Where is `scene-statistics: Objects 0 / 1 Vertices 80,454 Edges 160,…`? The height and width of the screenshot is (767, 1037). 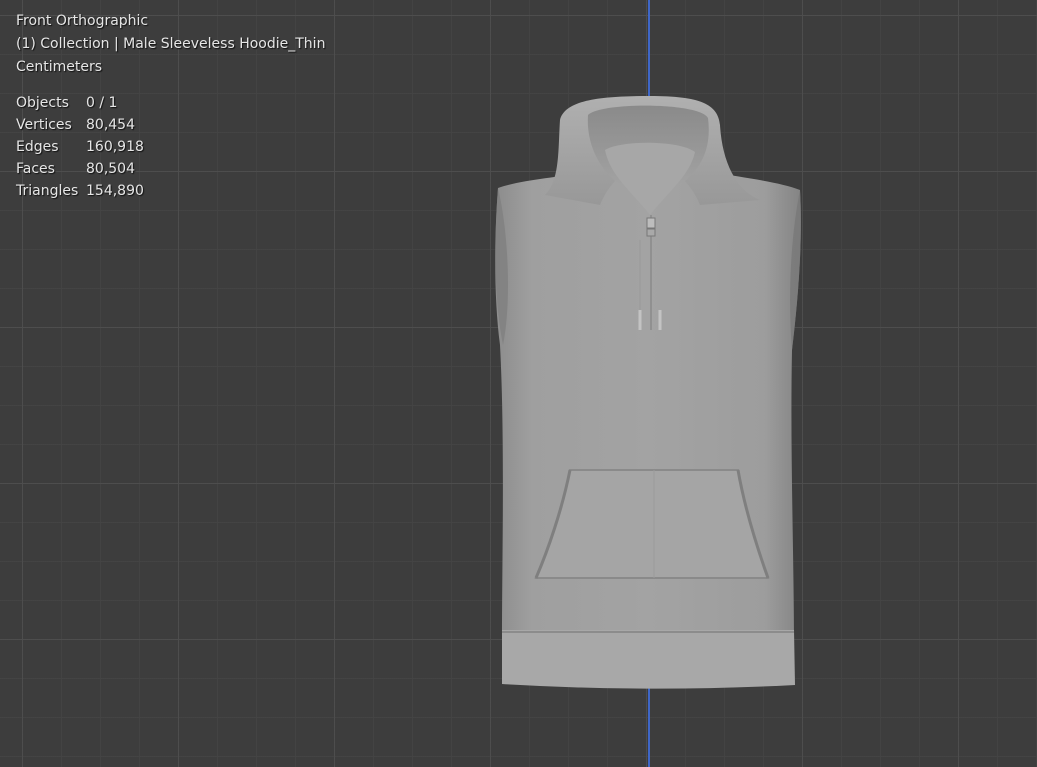
scene-statistics: Objects 0 / 1 Vertices 80,454 Edges 160,… is located at coordinates (80, 147).